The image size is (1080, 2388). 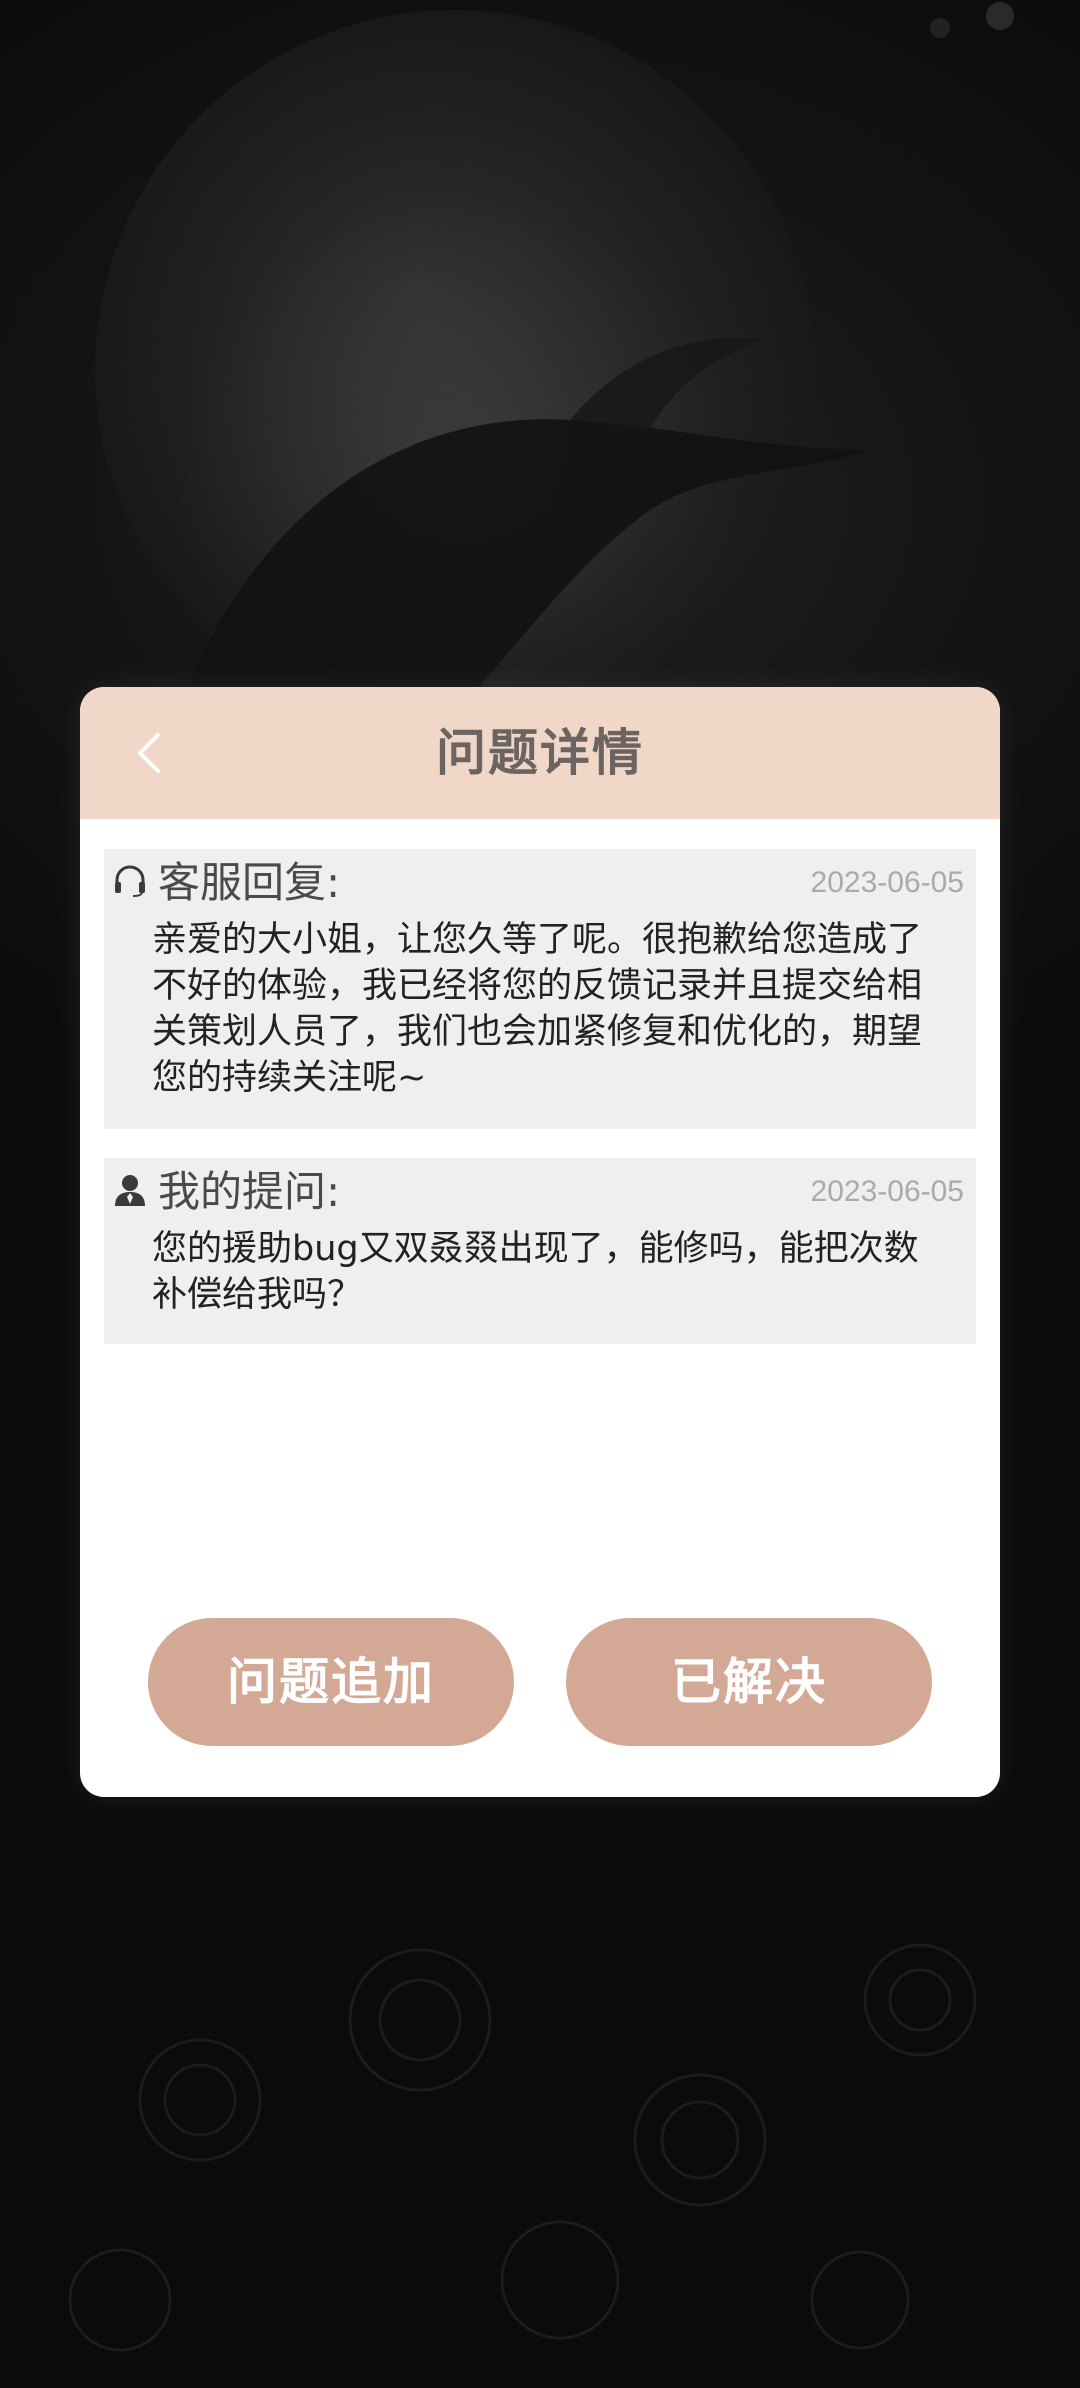 I want to click on background-bird-silhouette, so click(x=530, y=529).